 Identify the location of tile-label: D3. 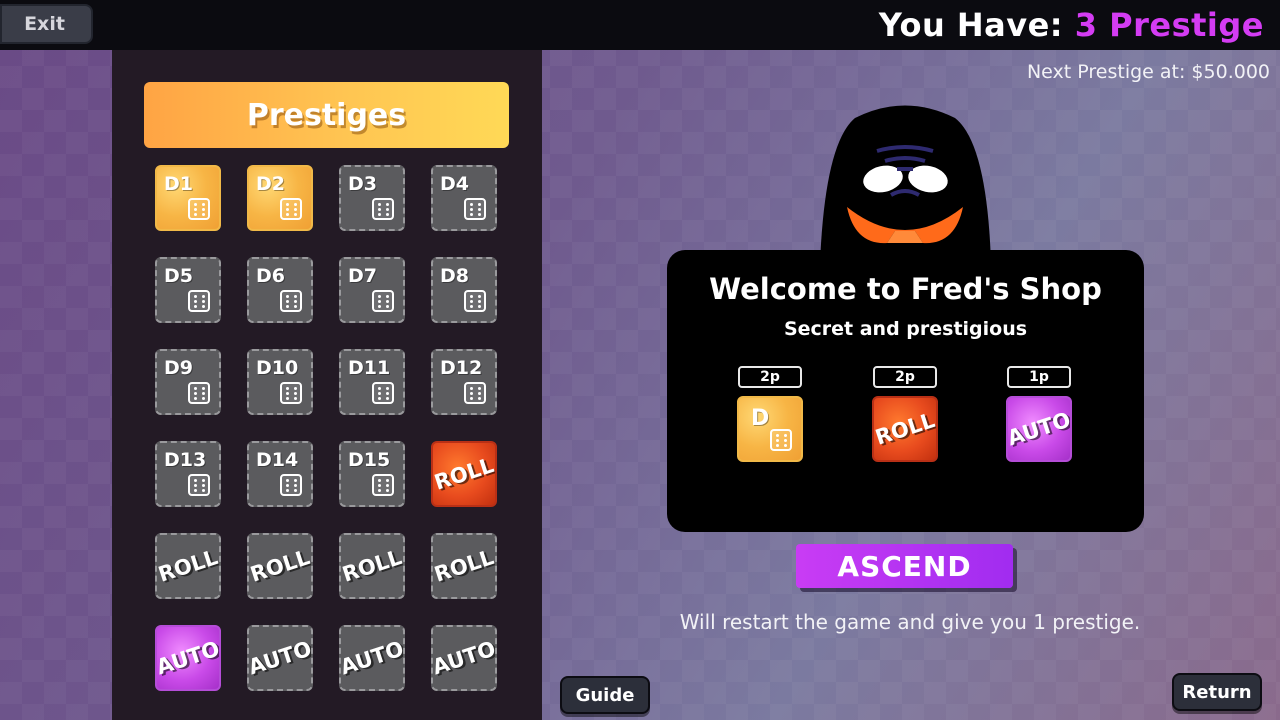
(362, 184).